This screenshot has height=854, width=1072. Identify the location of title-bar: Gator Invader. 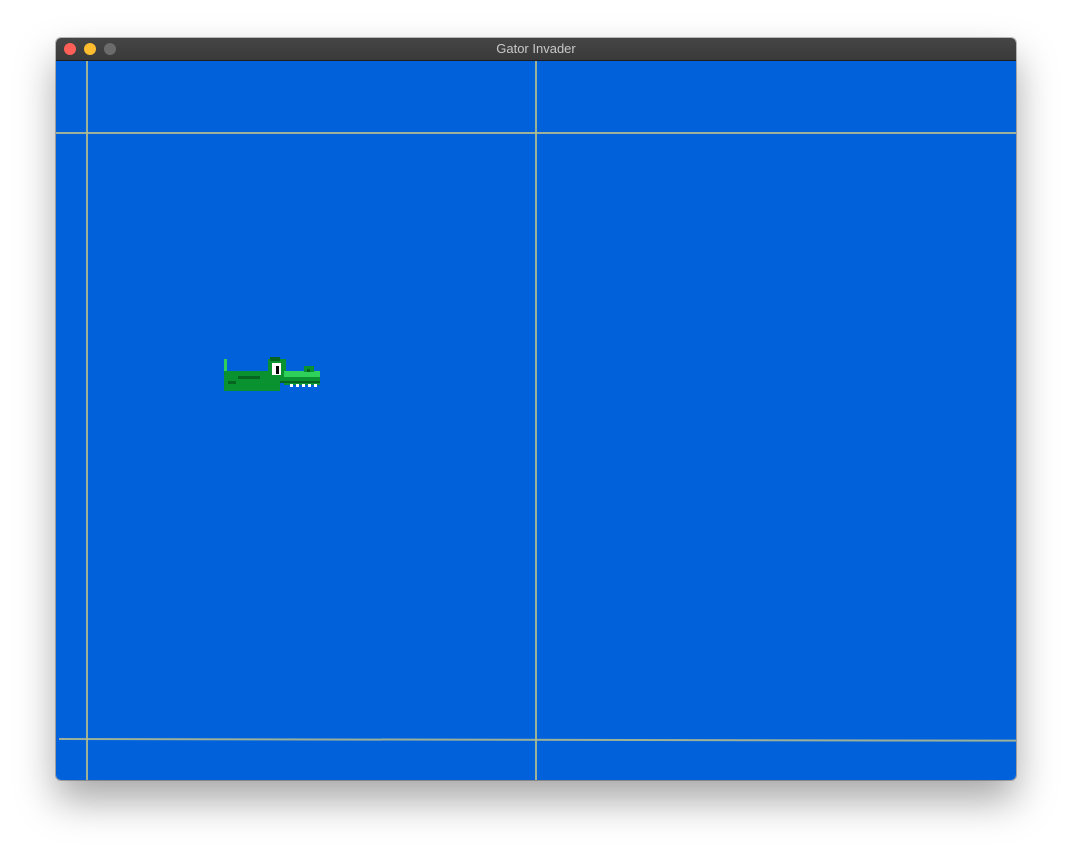
(536, 49).